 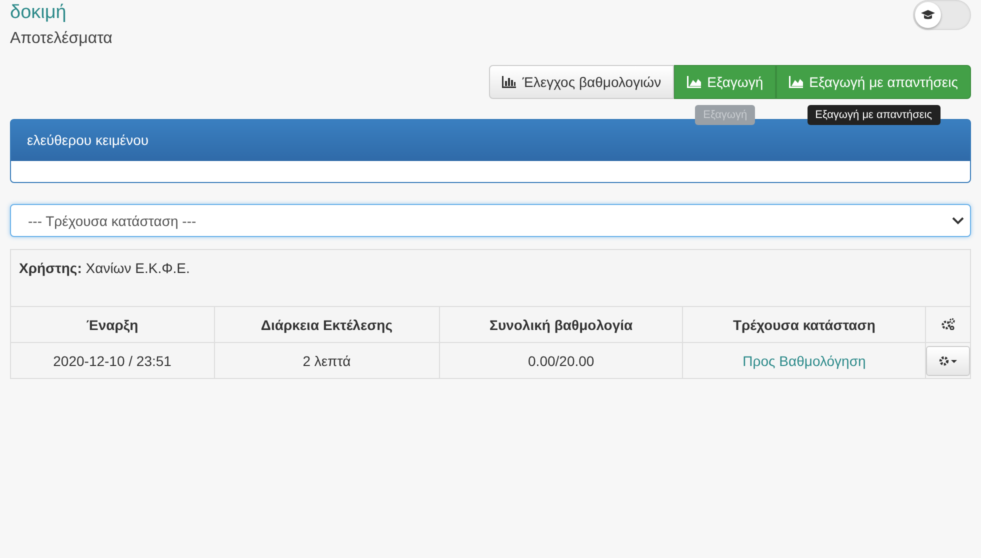 I want to click on column-header: Έναρξη, so click(x=112, y=324).